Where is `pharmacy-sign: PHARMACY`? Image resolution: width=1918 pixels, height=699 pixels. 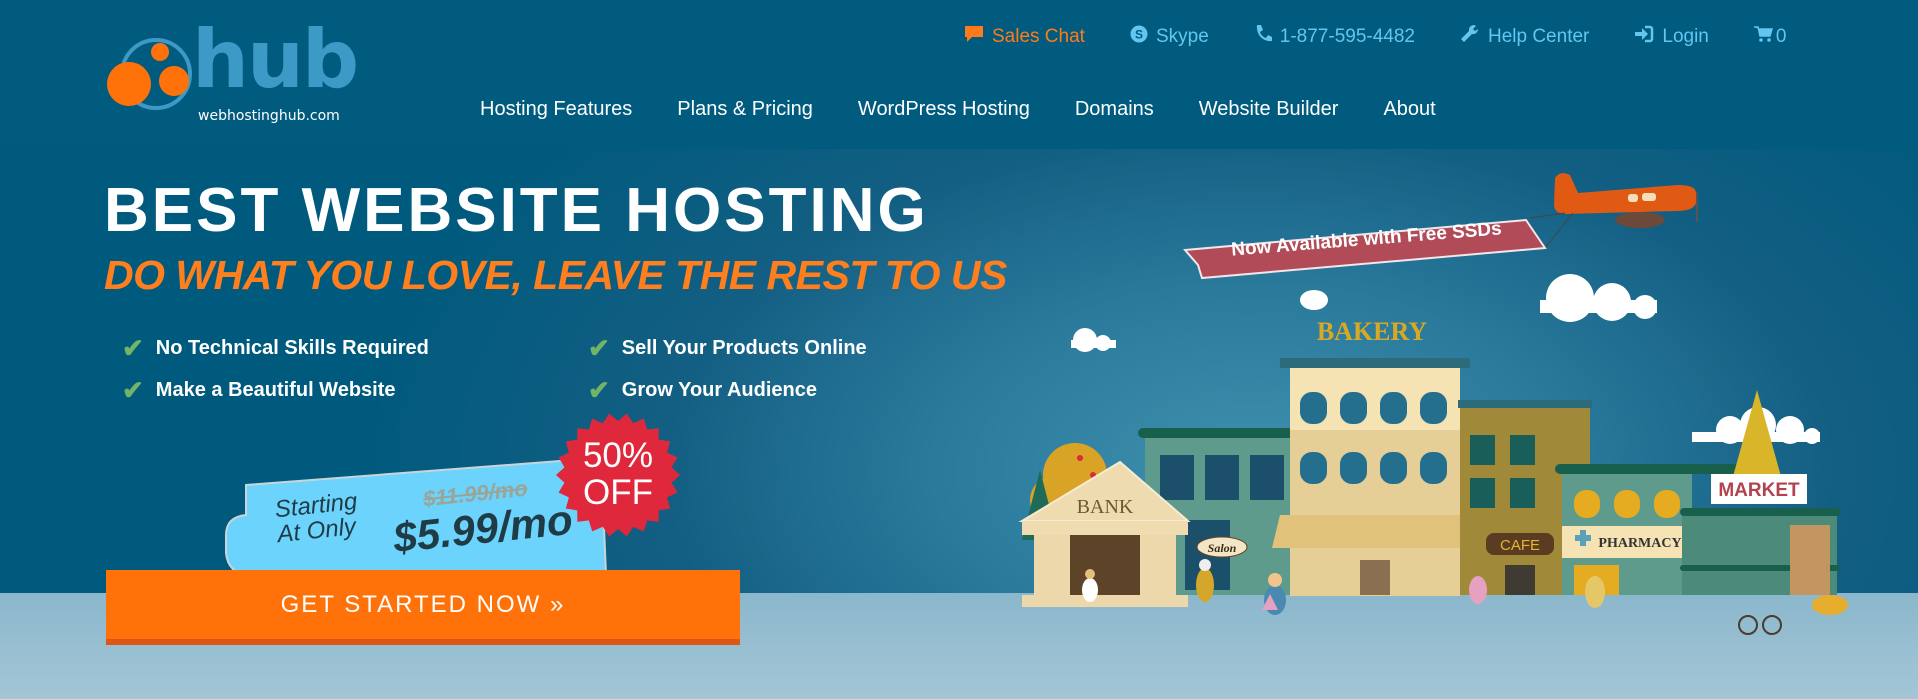 pharmacy-sign: PHARMACY is located at coordinates (1639, 543).